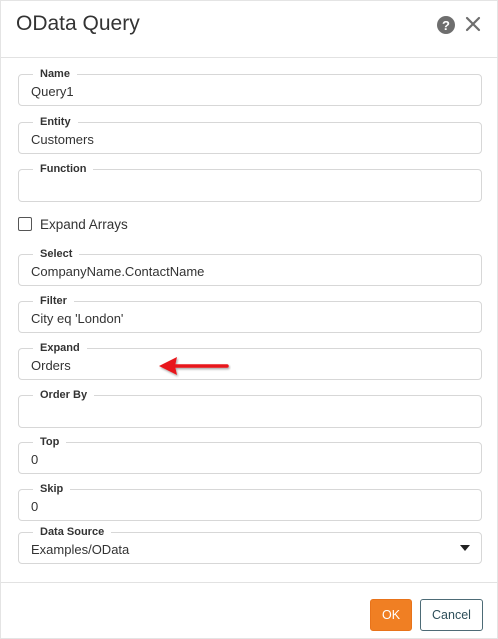 This screenshot has width=498, height=639. I want to click on order-by-label: Order By, so click(64, 395).